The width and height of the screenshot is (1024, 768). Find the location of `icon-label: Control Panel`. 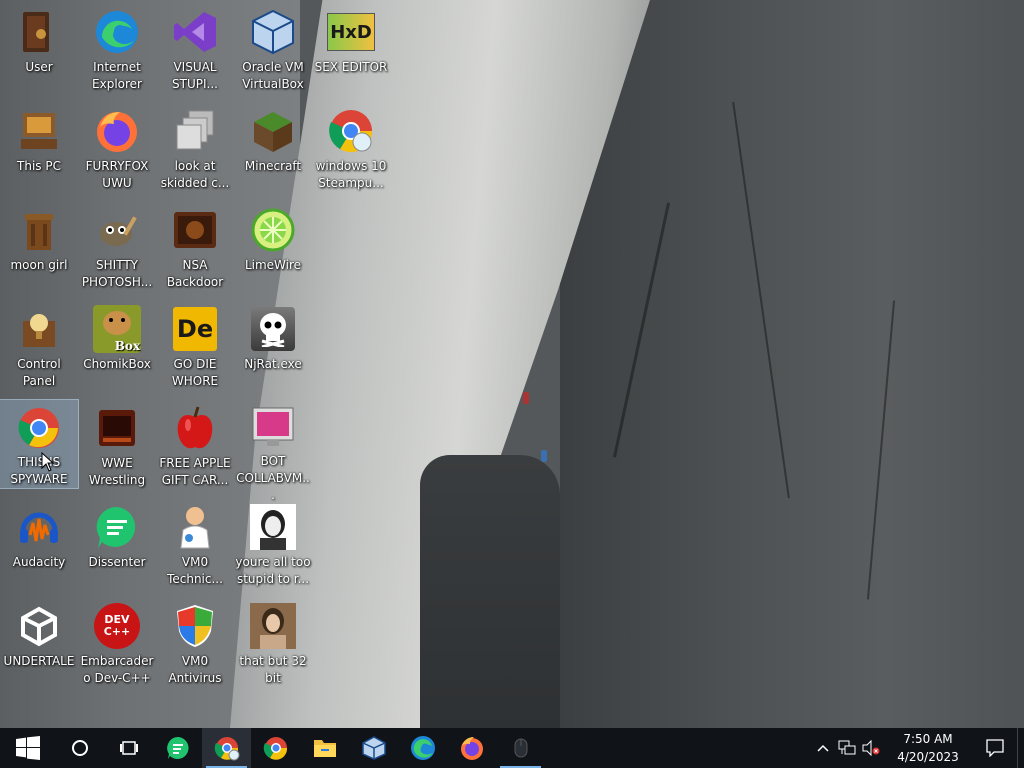

icon-label: Control Panel is located at coordinates (39, 372).